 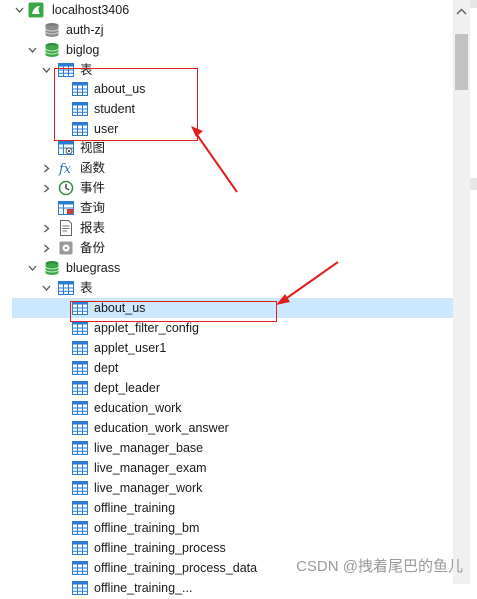 What do you see at coordinates (265, 215) in the screenshot?
I see `annotation-arrows` at bounding box center [265, 215].